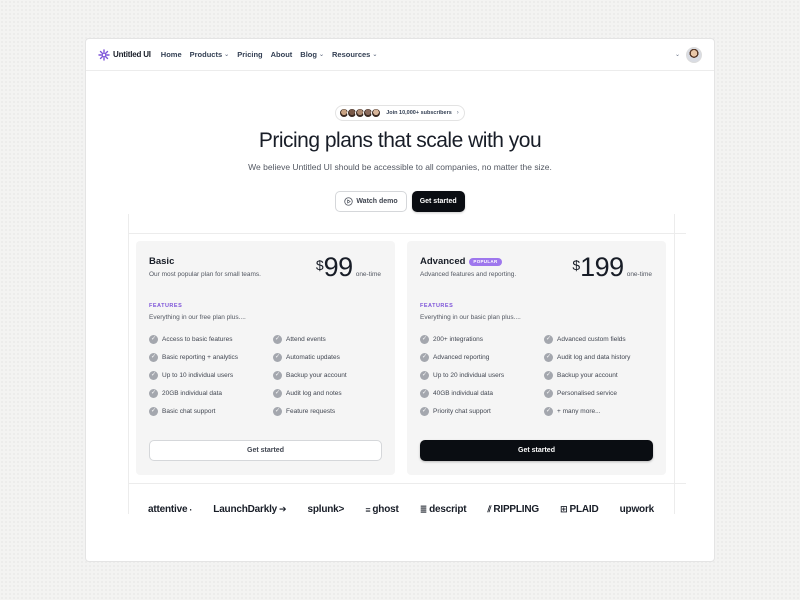  What do you see at coordinates (308, 54) in the screenshot?
I see `nav-item-label: Blog` at bounding box center [308, 54].